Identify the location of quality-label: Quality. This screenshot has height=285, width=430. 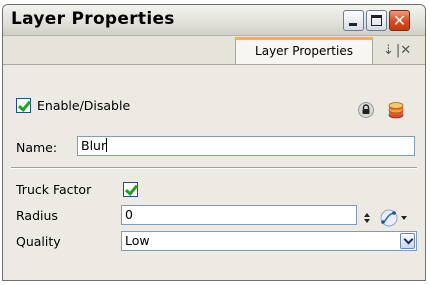
(38, 241).